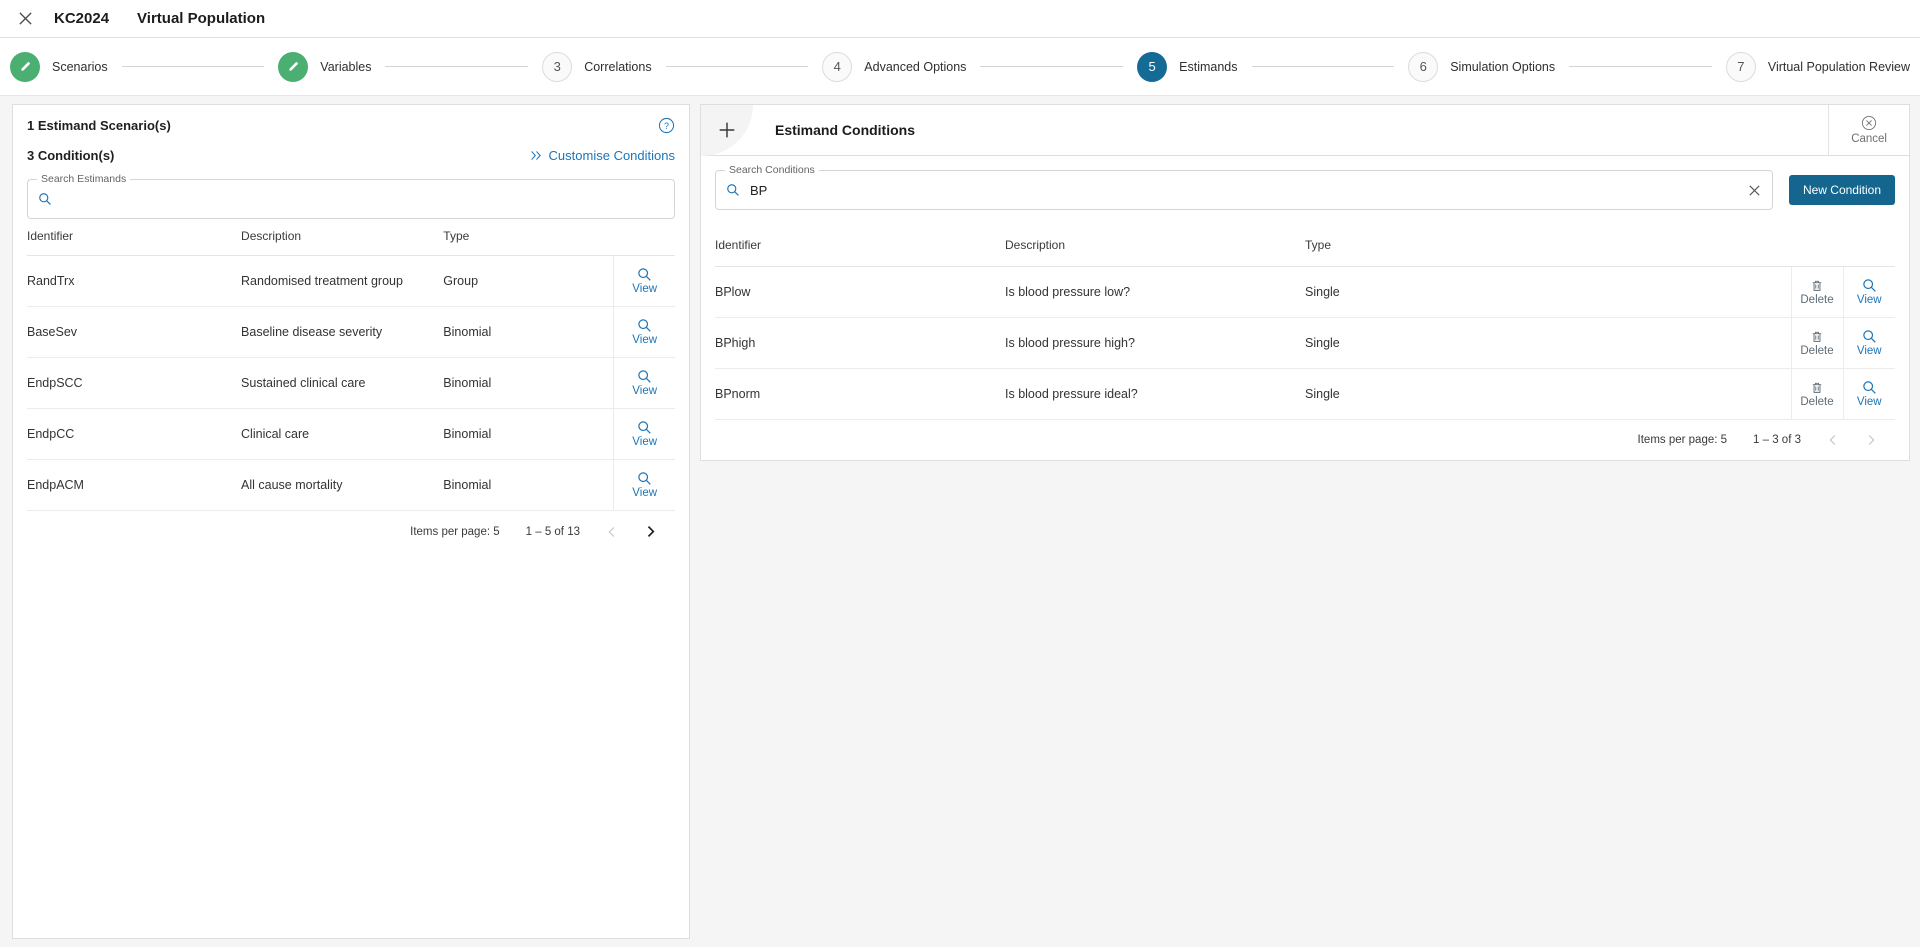 This screenshot has height=947, width=1920. What do you see at coordinates (1754, 190) in the screenshot?
I see `clear-search-icon` at bounding box center [1754, 190].